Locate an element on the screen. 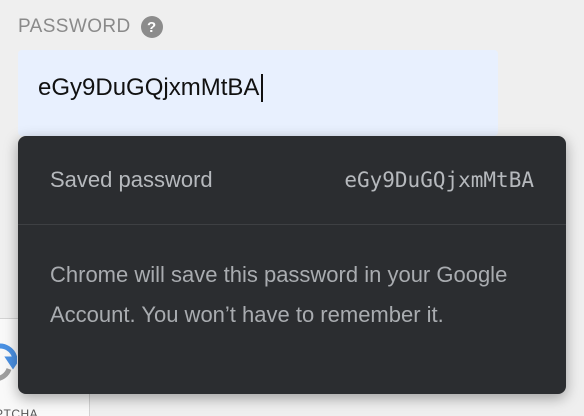  recaptcha-logo-icon is located at coordinates (8, 362).